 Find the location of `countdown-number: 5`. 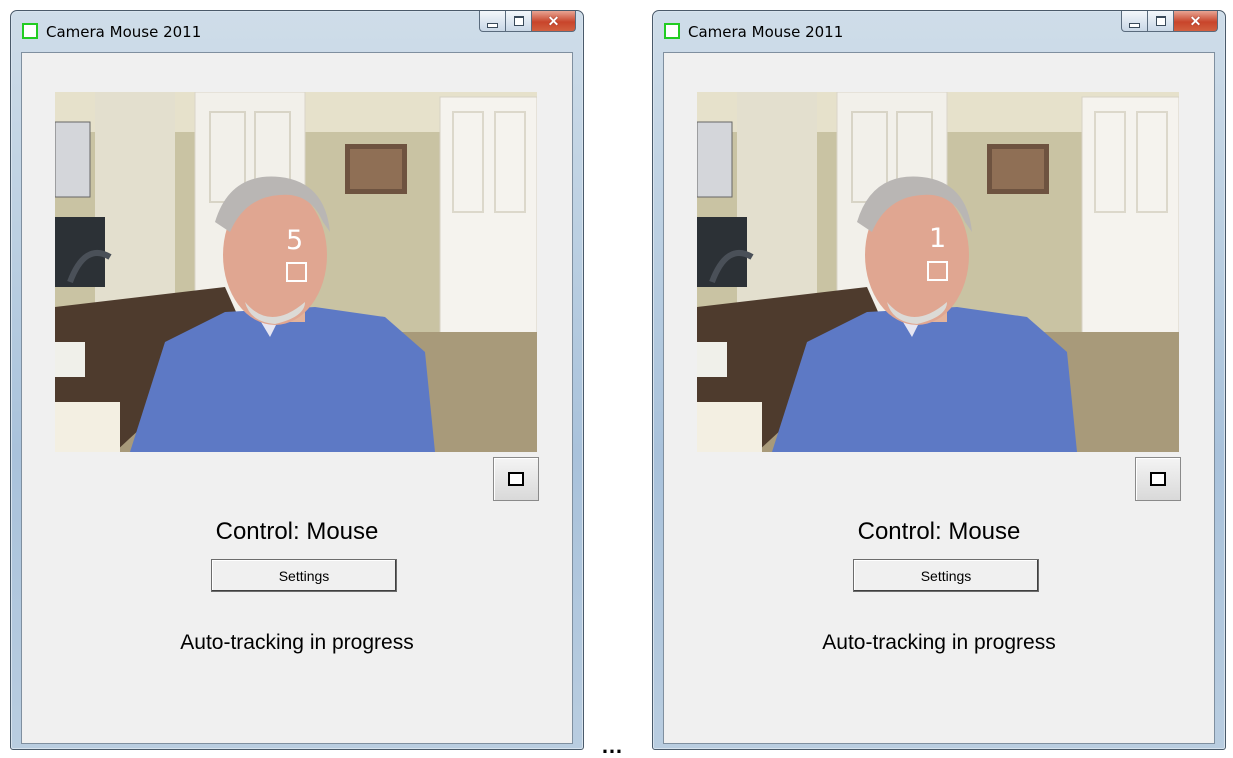

countdown-number: 5 is located at coordinates (295, 240).